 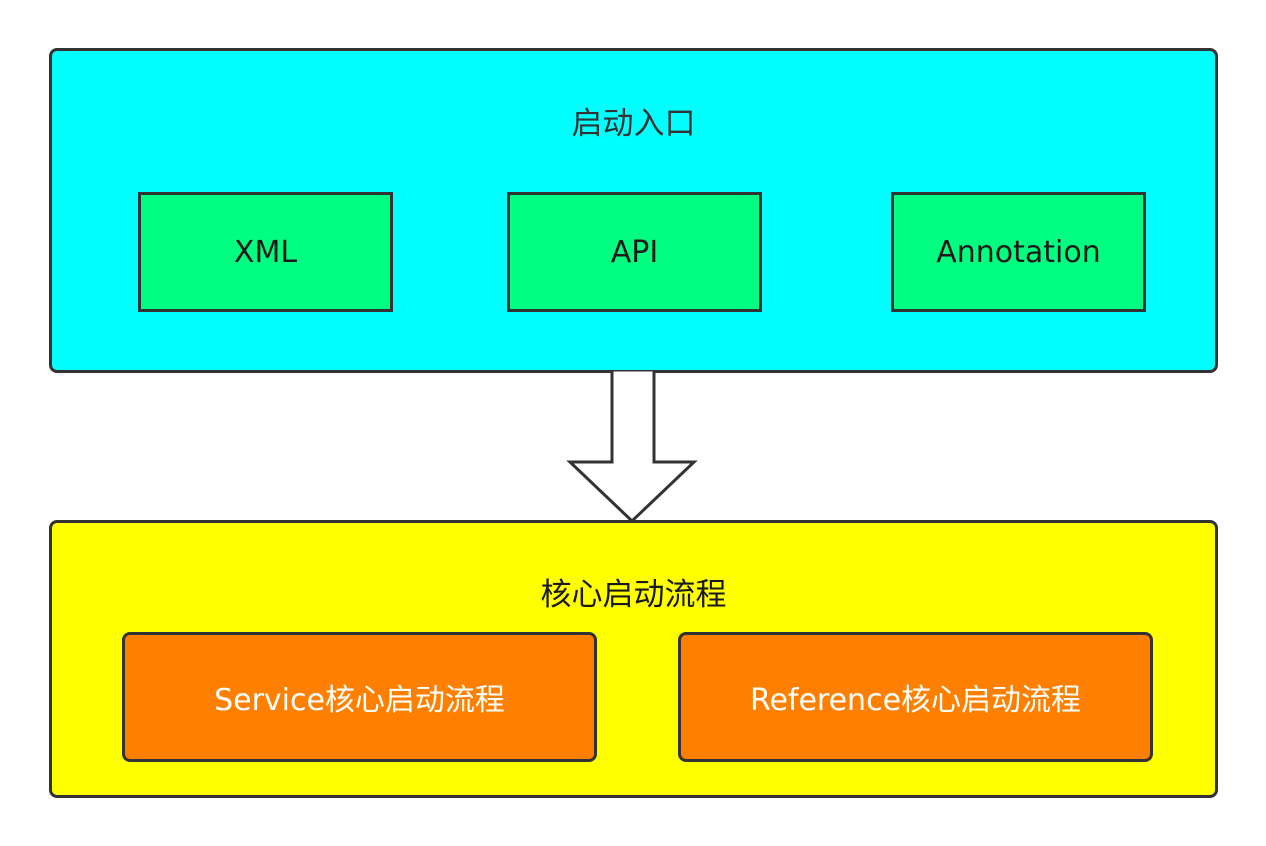 I want to click on core-panel-title: 核心启动流程, so click(x=633, y=595).